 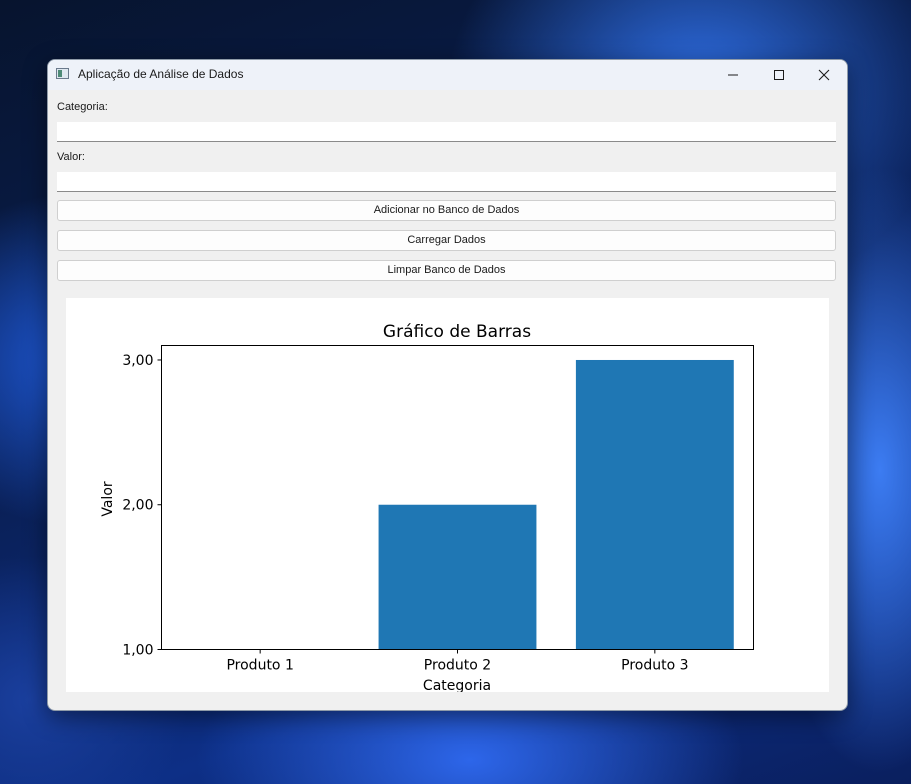 What do you see at coordinates (654, 666) in the screenshot?
I see `x-tick-label: Produto 3` at bounding box center [654, 666].